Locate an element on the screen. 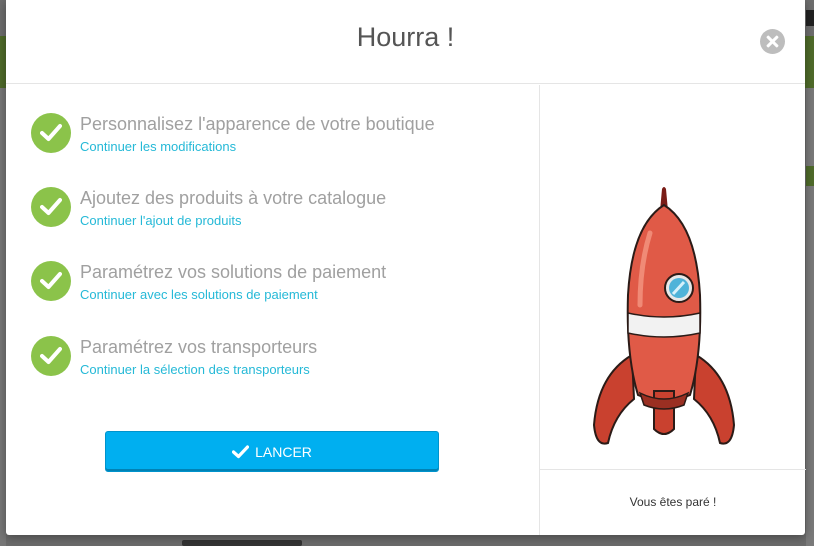 The image size is (814, 546). close-icon is located at coordinates (772, 41).